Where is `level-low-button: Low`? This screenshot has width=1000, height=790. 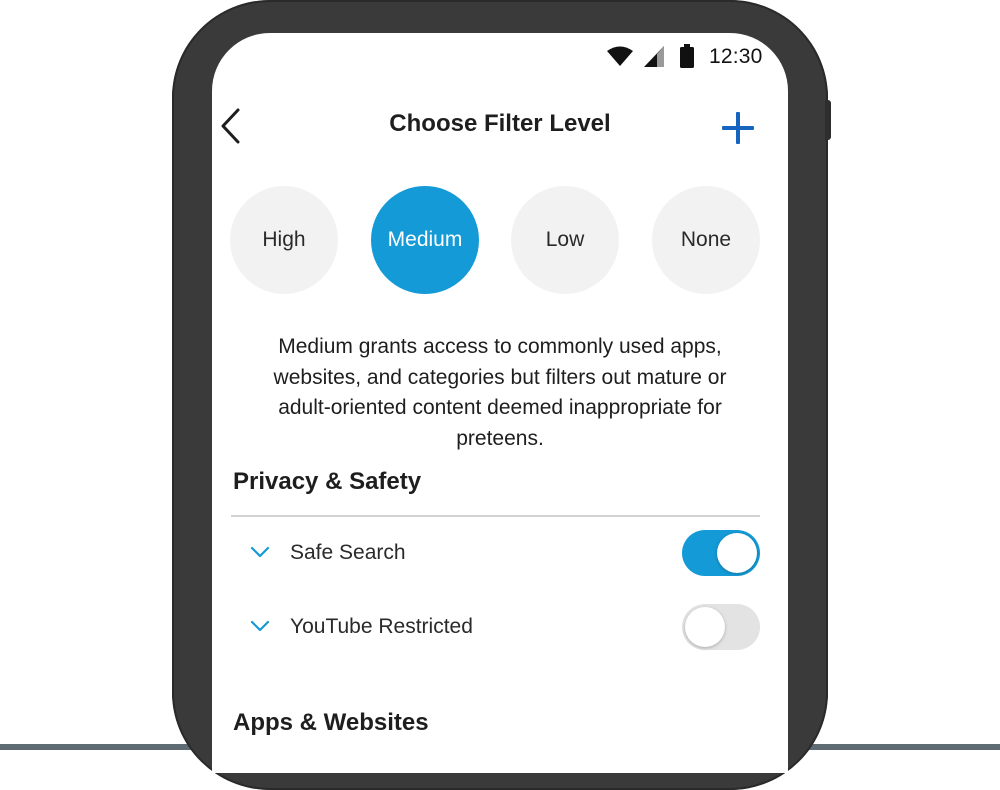
level-low-button: Low is located at coordinates (565, 240).